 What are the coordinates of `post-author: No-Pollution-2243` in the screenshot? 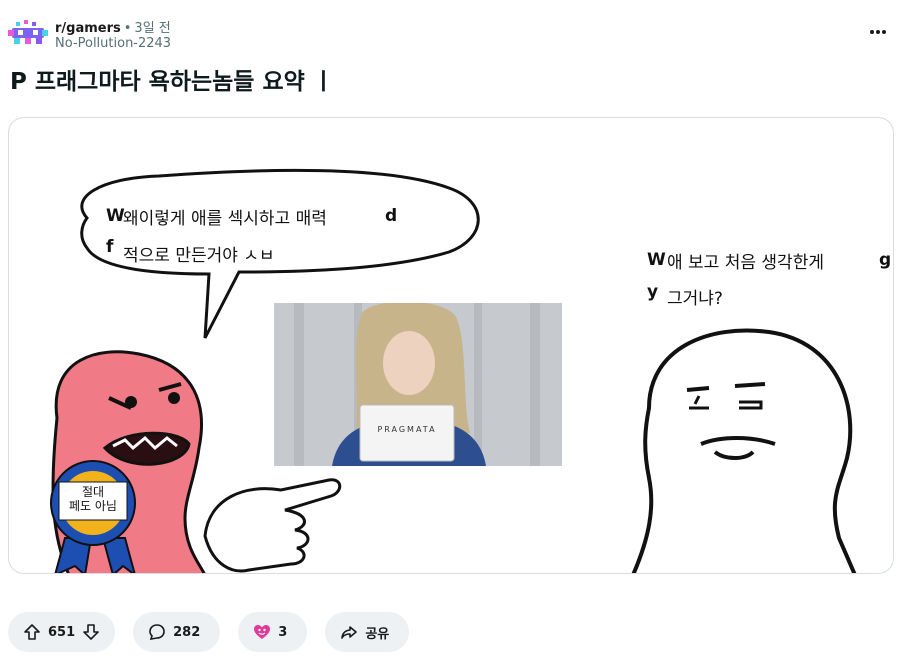 It's located at (113, 43).